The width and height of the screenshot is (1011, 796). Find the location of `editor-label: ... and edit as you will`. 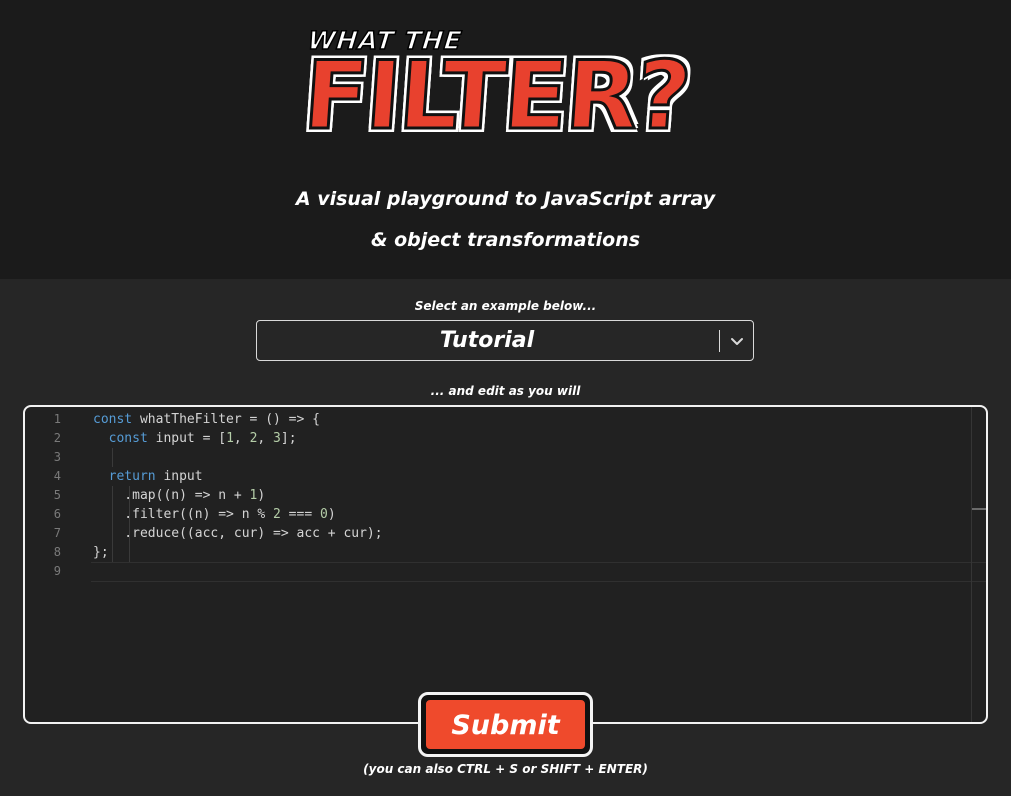

editor-label: ... and edit as you will is located at coordinates (505, 391).